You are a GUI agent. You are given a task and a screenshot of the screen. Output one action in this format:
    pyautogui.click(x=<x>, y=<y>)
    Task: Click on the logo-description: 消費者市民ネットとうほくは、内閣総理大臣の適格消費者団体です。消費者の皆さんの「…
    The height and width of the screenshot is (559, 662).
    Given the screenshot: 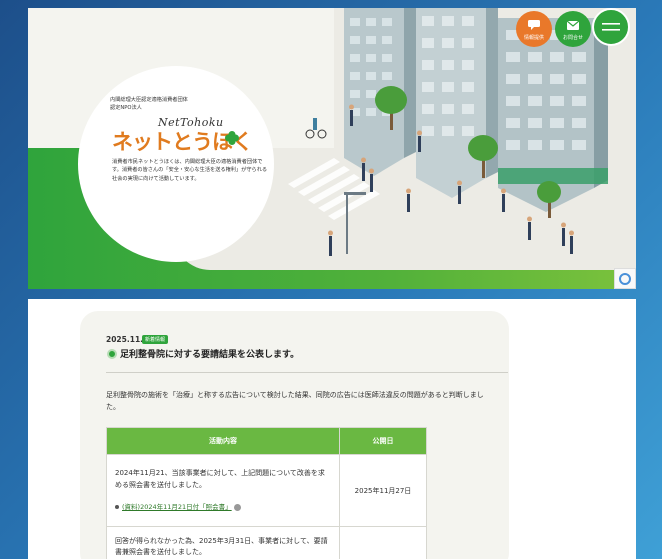 What is the action you would take?
    pyautogui.click(x=190, y=170)
    